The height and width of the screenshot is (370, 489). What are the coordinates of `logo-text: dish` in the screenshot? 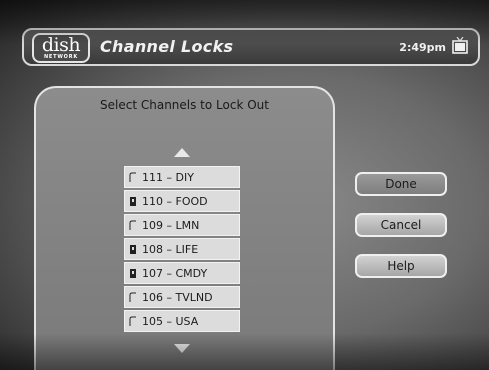 It's located at (61, 45).